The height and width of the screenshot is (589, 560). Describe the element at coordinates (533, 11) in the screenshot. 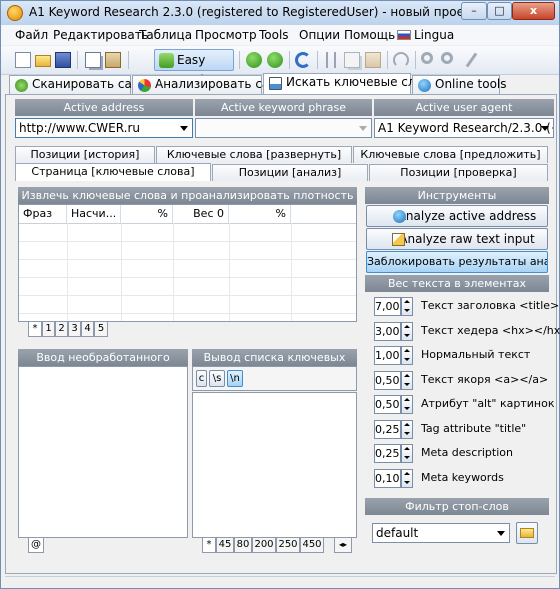

I see `close-button: x` at that location.